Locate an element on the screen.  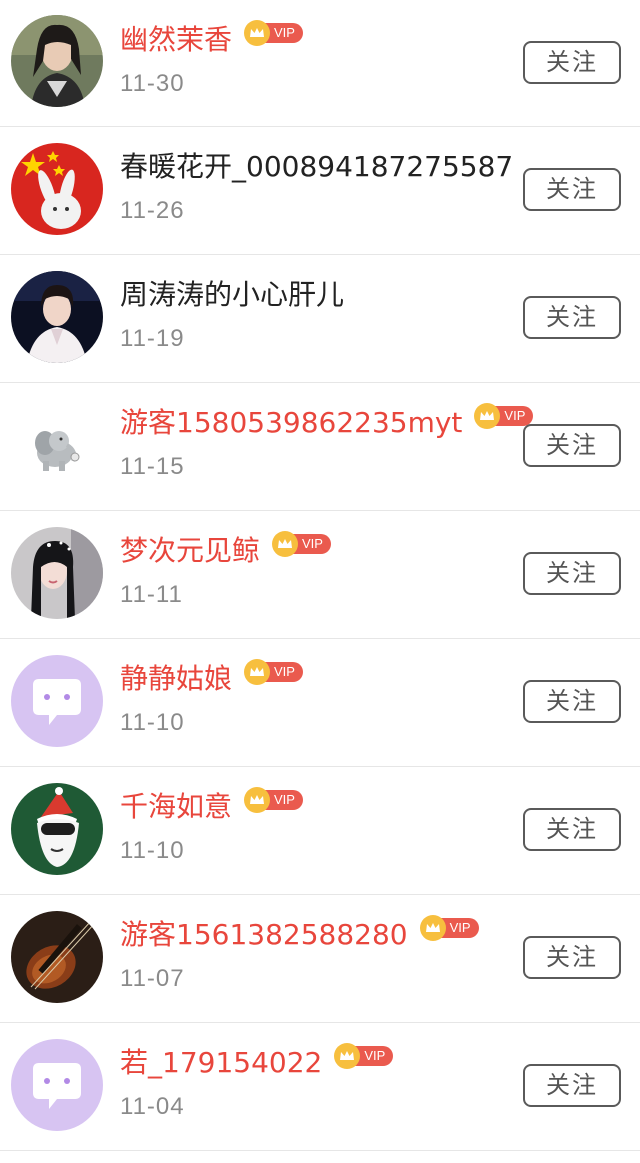
follow-date: 11-19 is located at coordinates (152, 338).